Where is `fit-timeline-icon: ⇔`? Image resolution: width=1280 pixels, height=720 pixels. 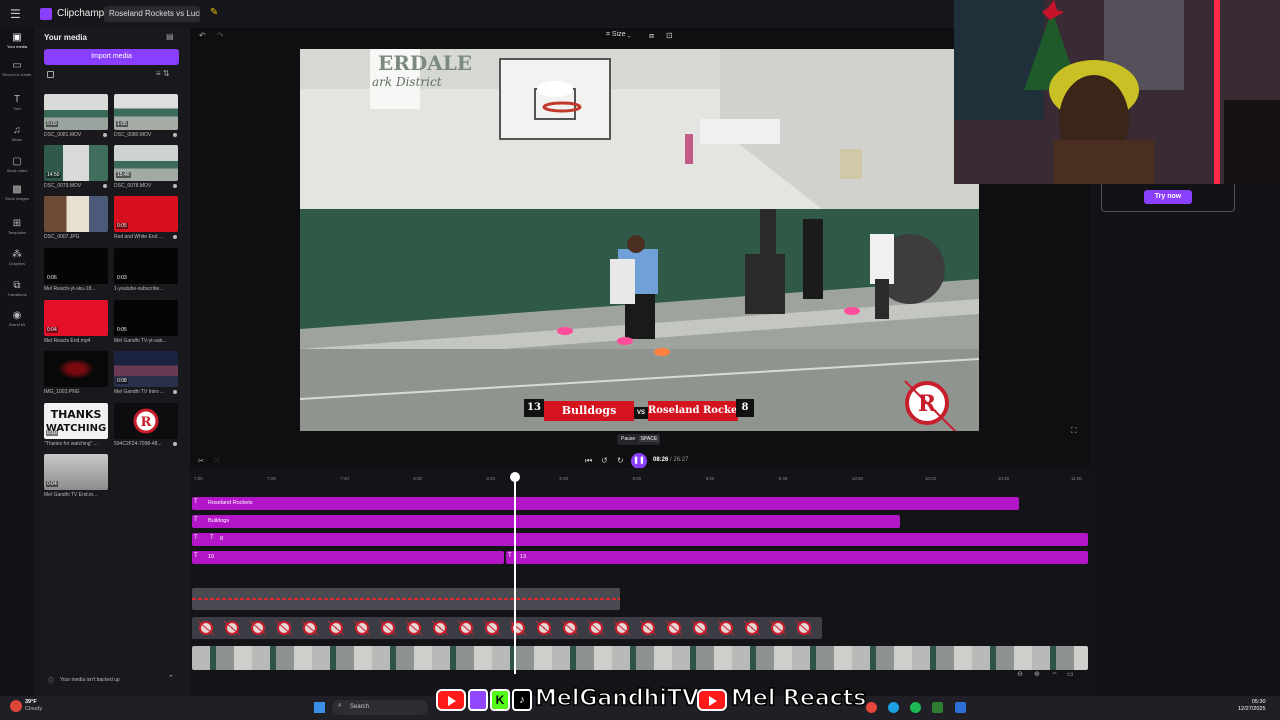
fit-timeline-icon: ⇔ is located at coordinates (1054, 673).